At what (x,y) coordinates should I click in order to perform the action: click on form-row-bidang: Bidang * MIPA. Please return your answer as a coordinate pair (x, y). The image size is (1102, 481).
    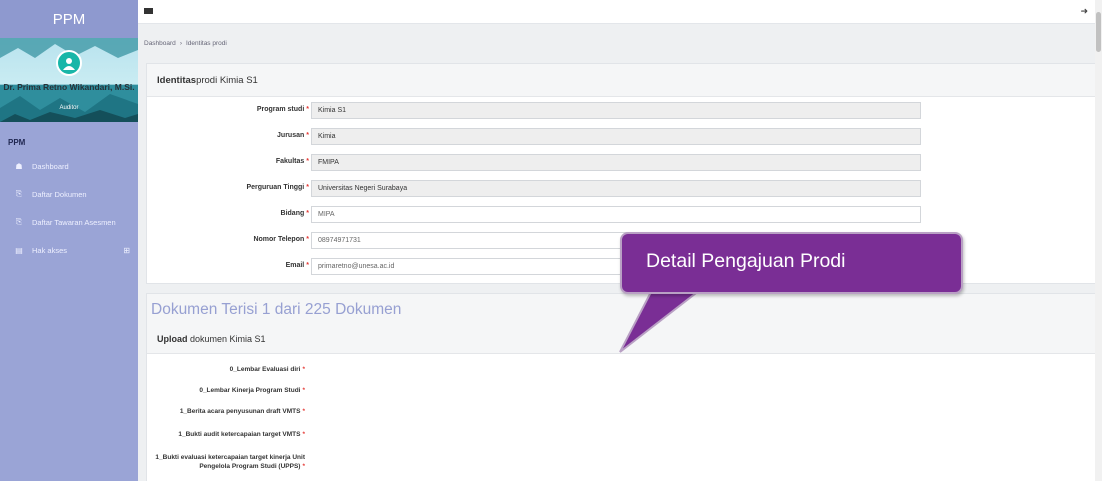
    Looking at the image, I should click on (622, 215).